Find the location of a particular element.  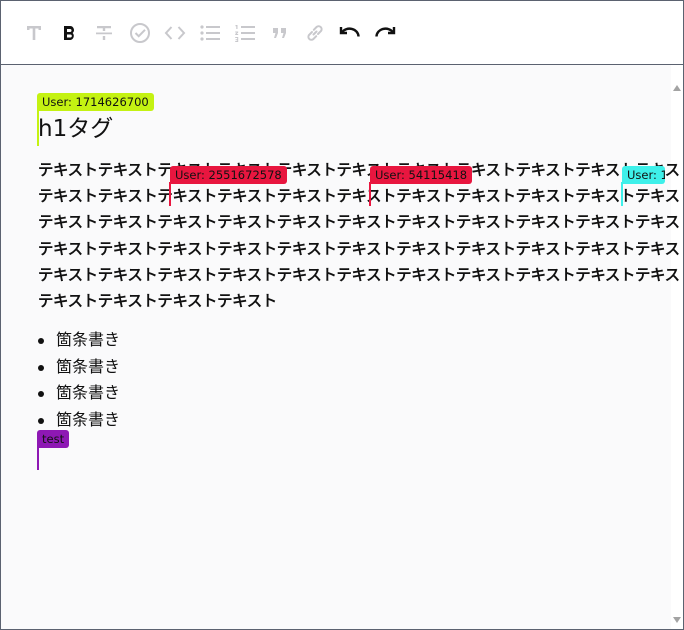

document-heading: h1タグ is located at coordinates (75, 129).